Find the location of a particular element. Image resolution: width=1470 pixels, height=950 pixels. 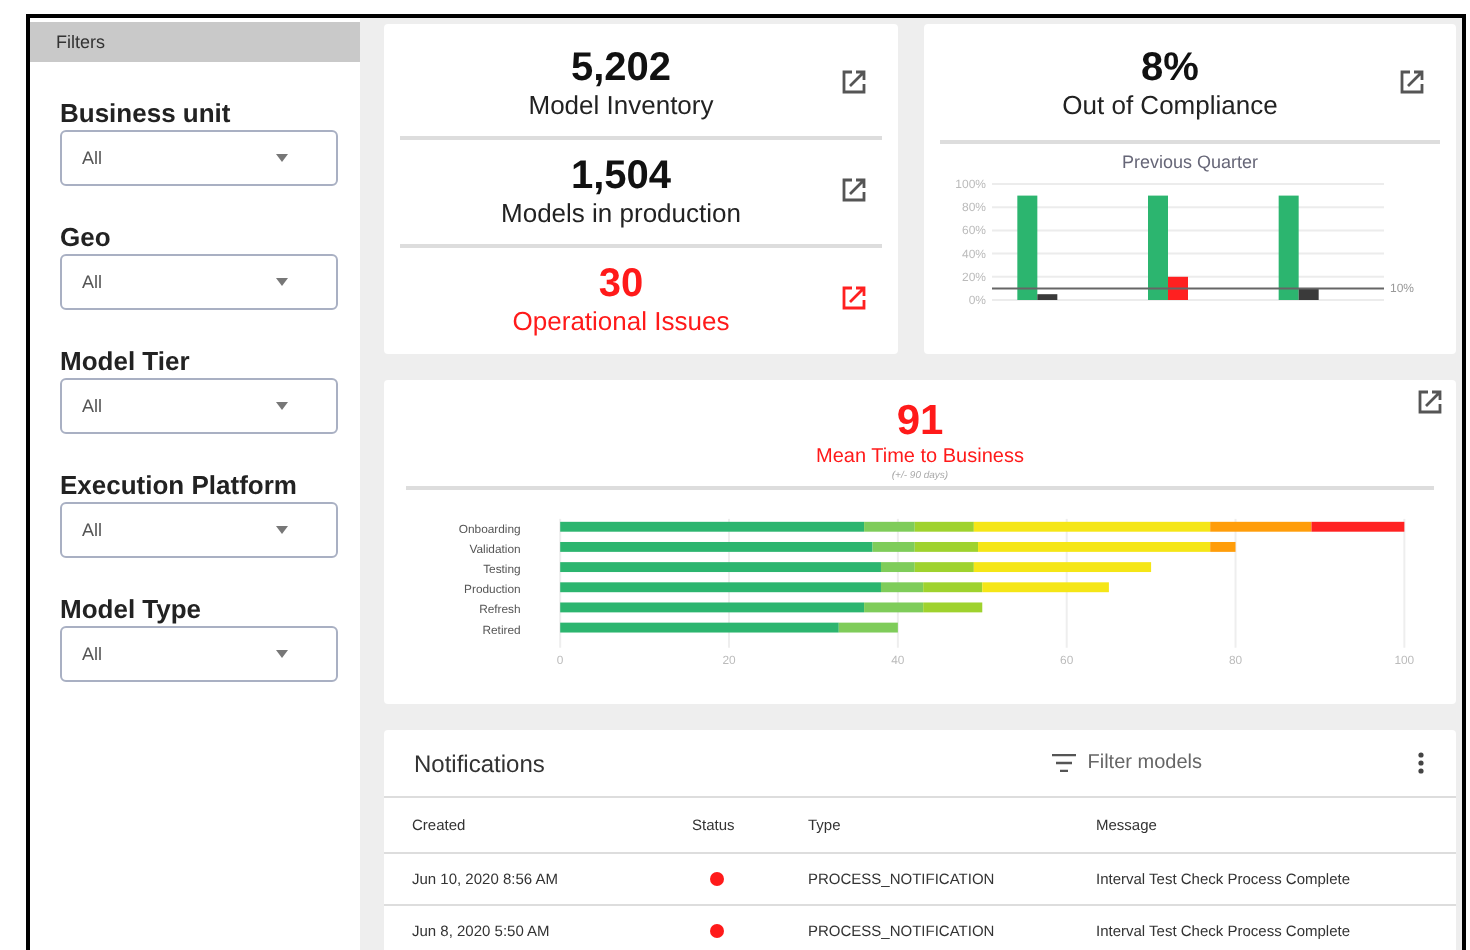

filter-label: Geo is located at coordinates (86, 238).